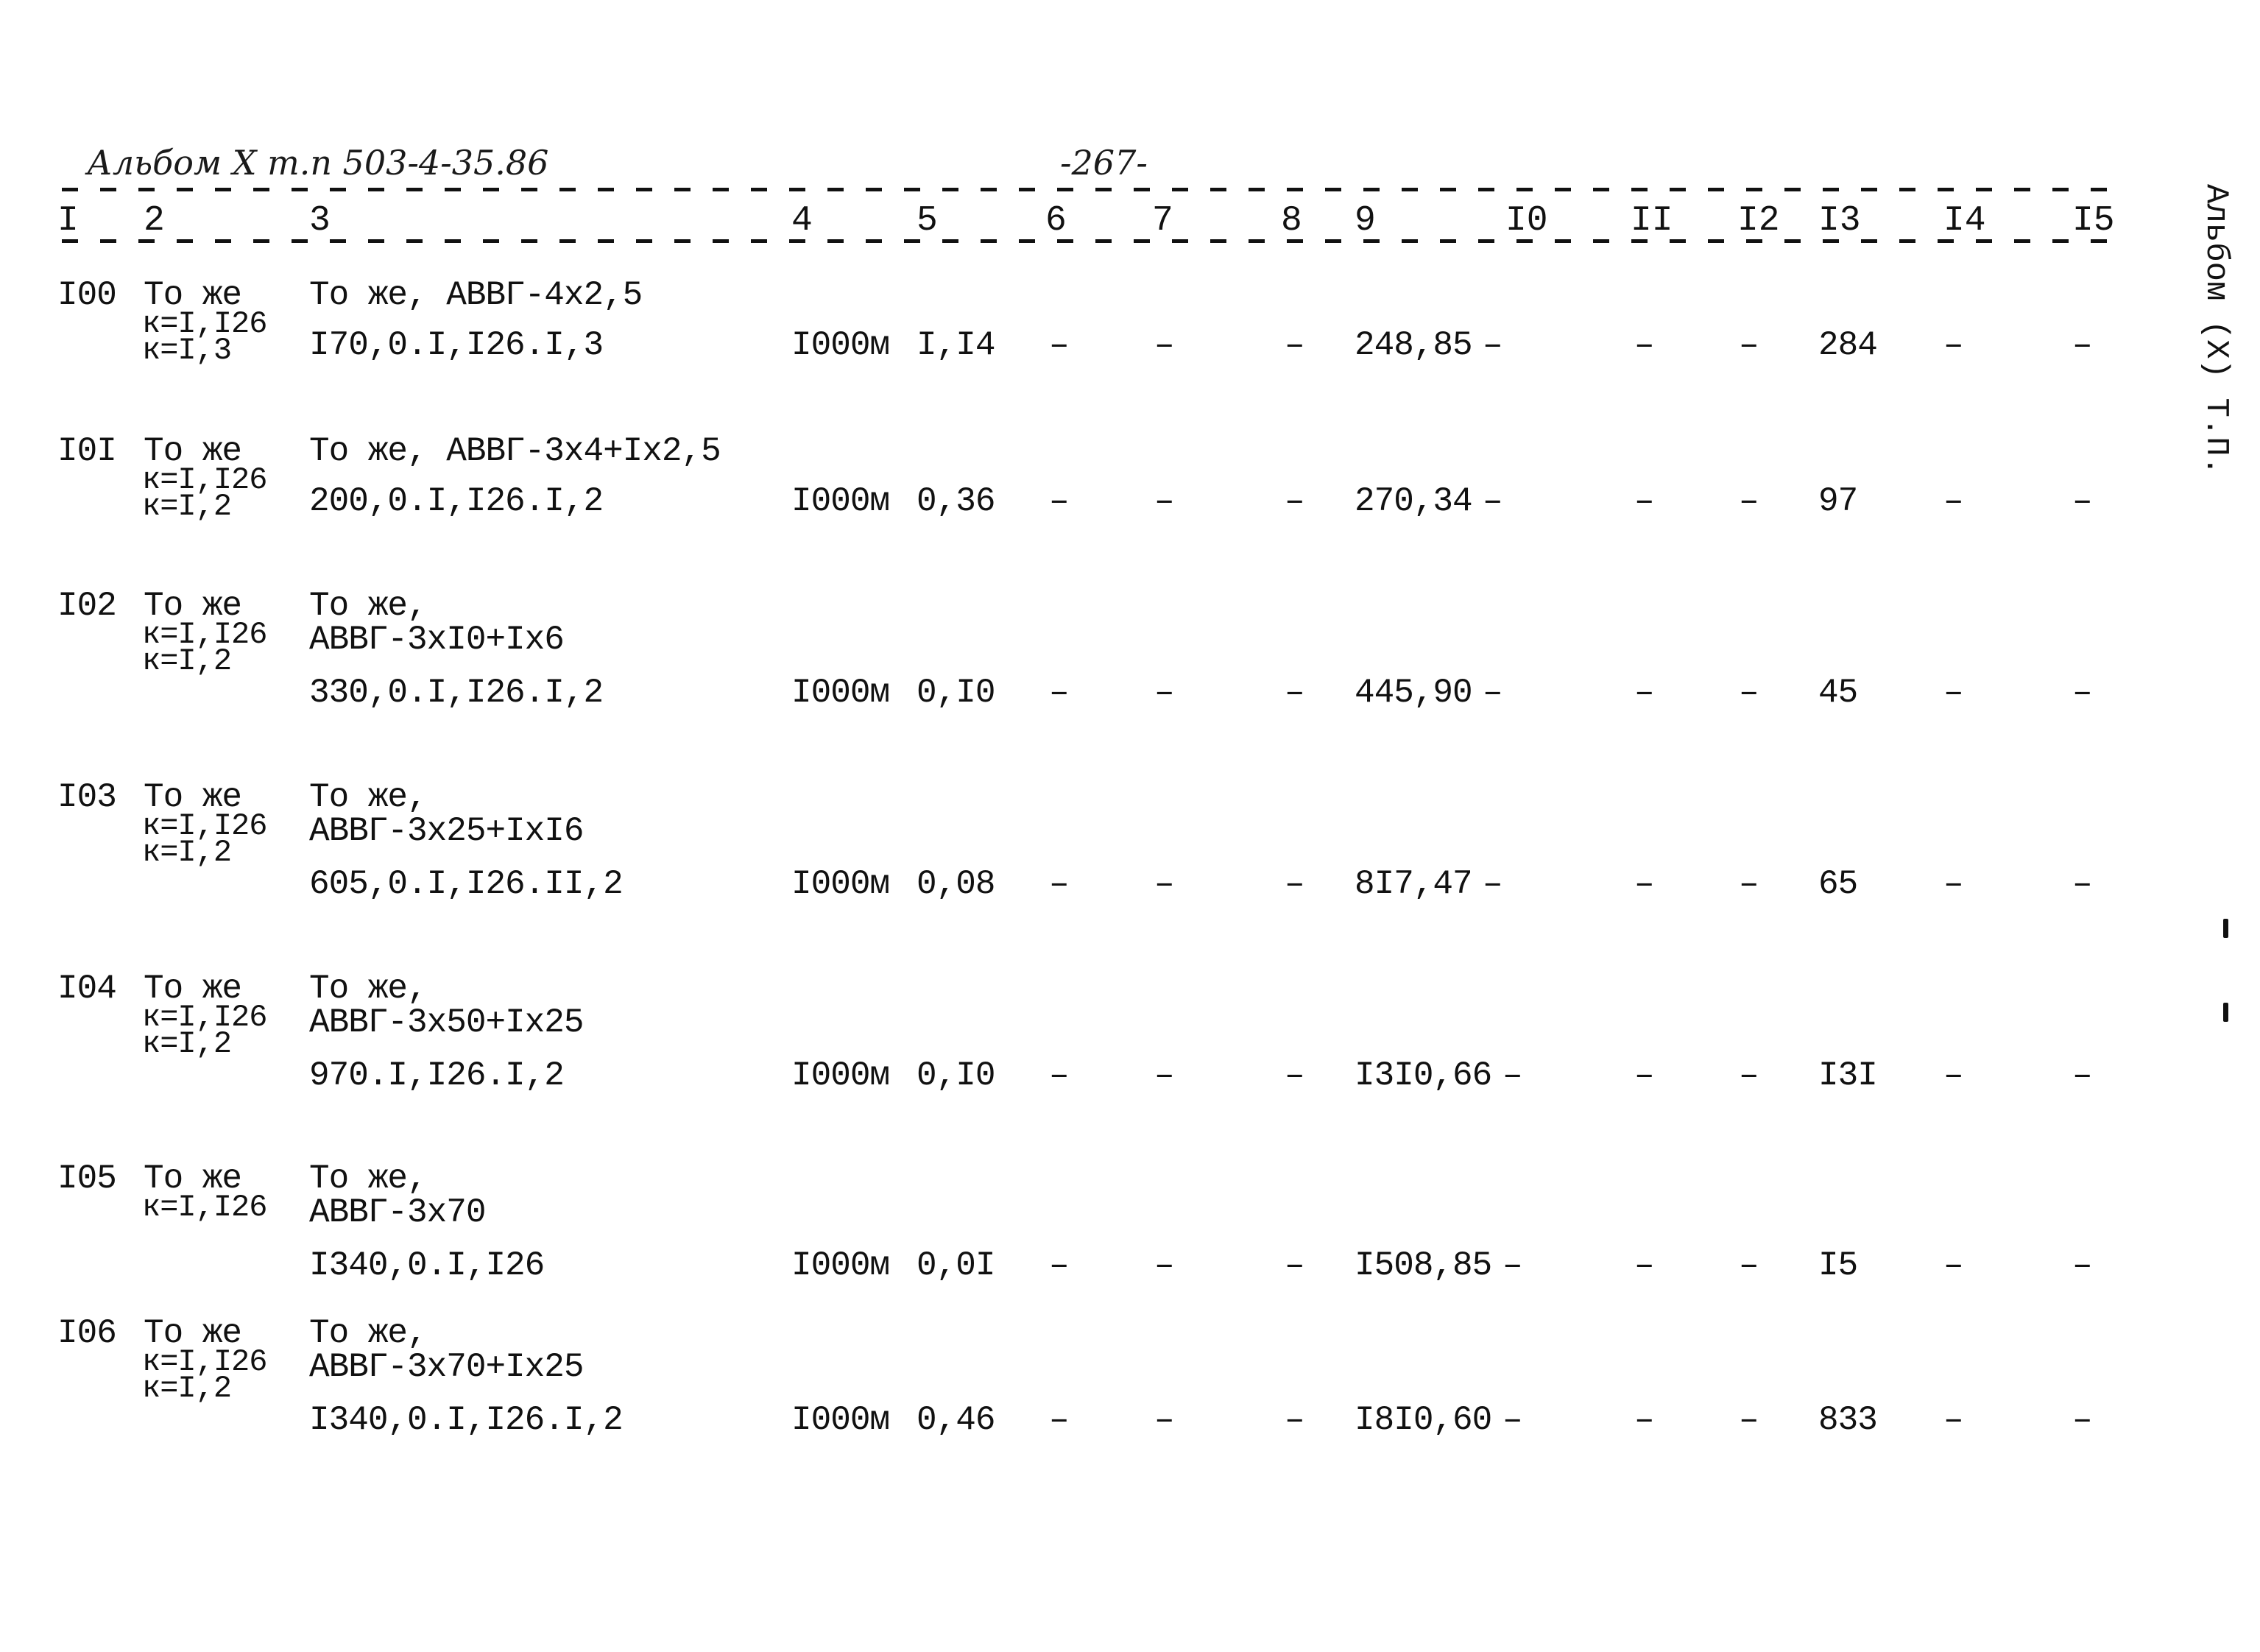  I want to click on column-number: 8, so click(1291, 221).